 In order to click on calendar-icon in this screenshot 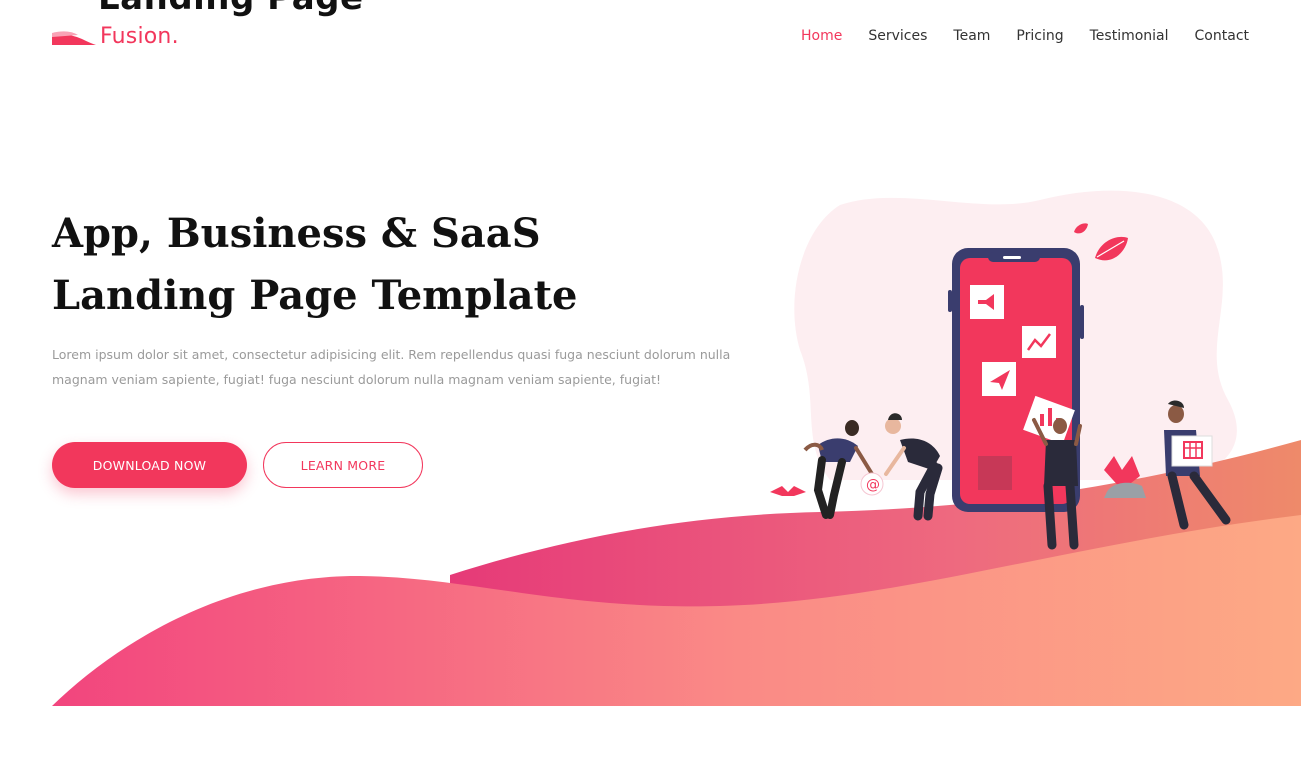, I will do `click(1192, 451)`.